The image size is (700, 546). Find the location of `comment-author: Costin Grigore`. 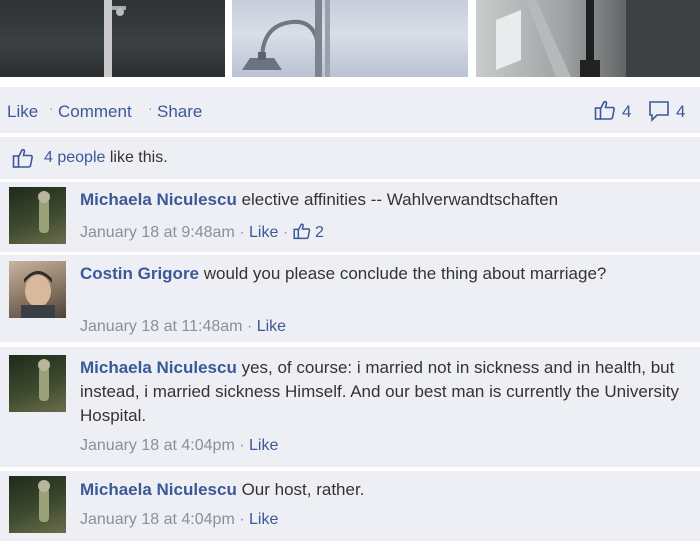

comment-author: Costin Grigore is located at coordinates (139, 273).